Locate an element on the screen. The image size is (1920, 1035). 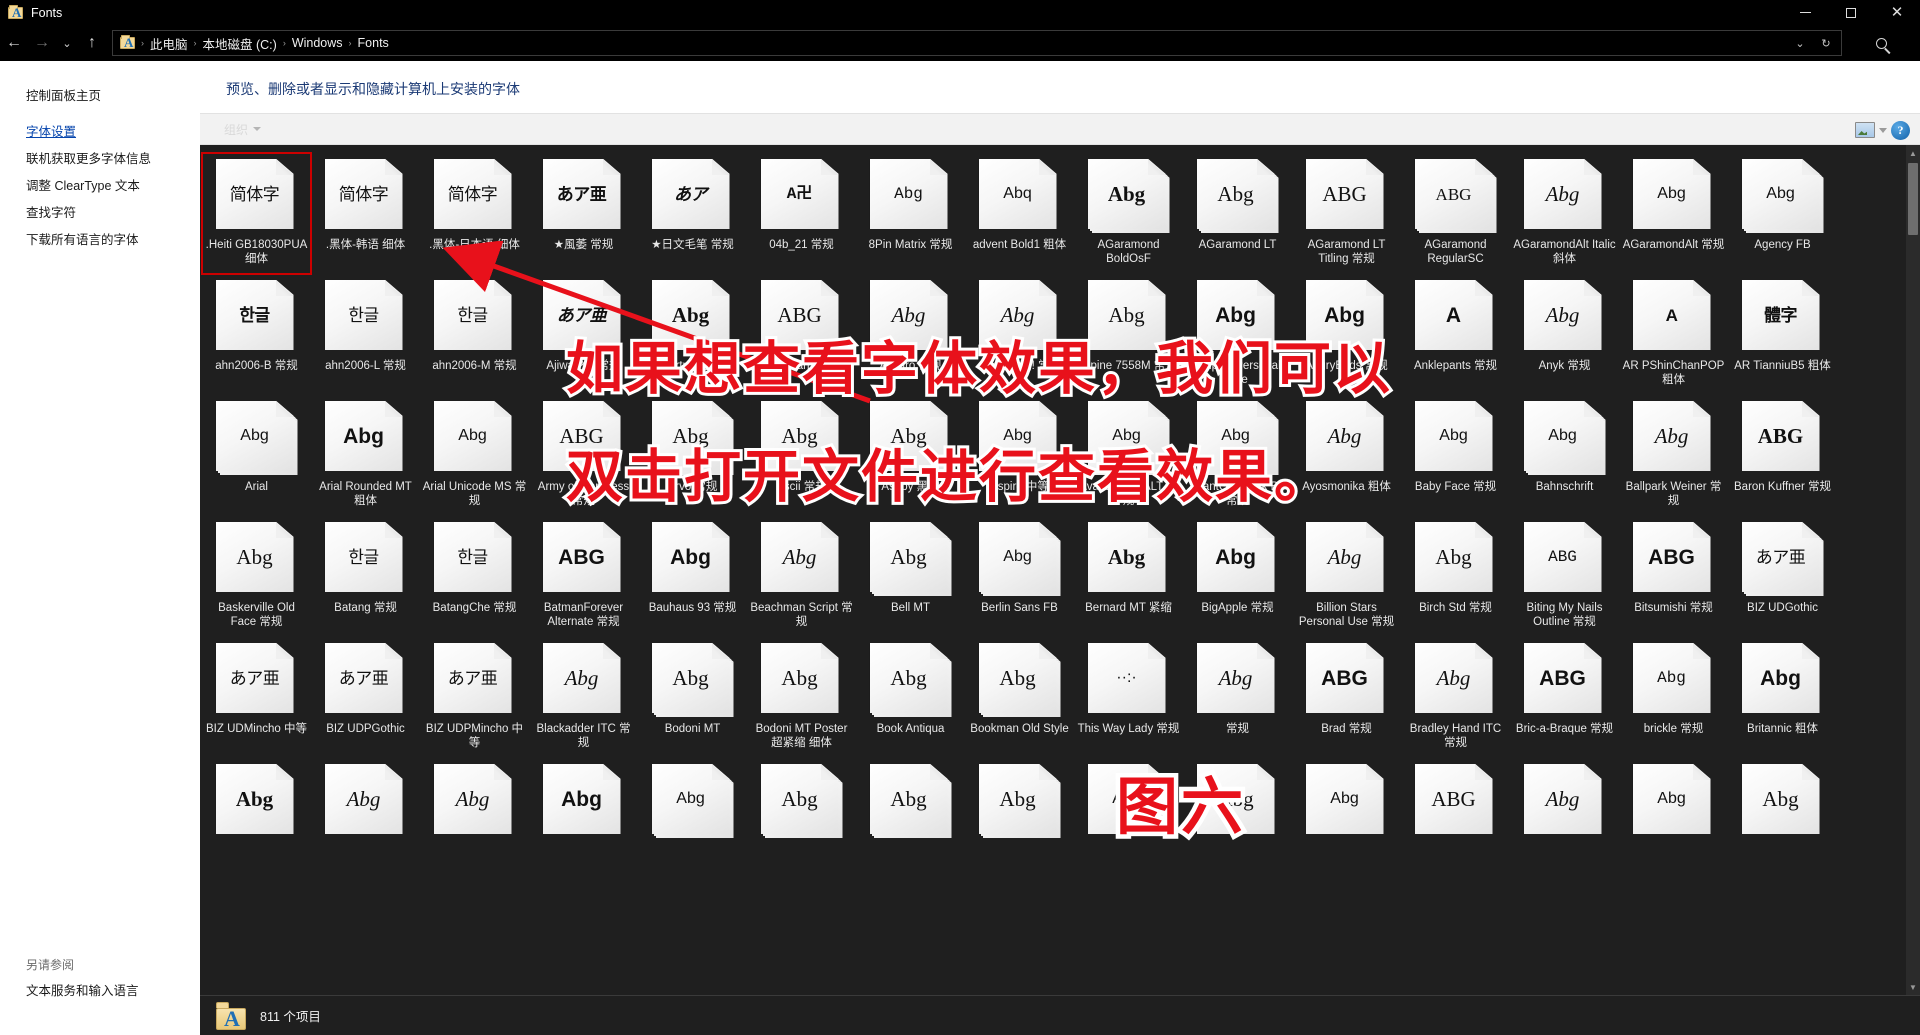
up-button: ↑ is located at coordinates (92, 43).